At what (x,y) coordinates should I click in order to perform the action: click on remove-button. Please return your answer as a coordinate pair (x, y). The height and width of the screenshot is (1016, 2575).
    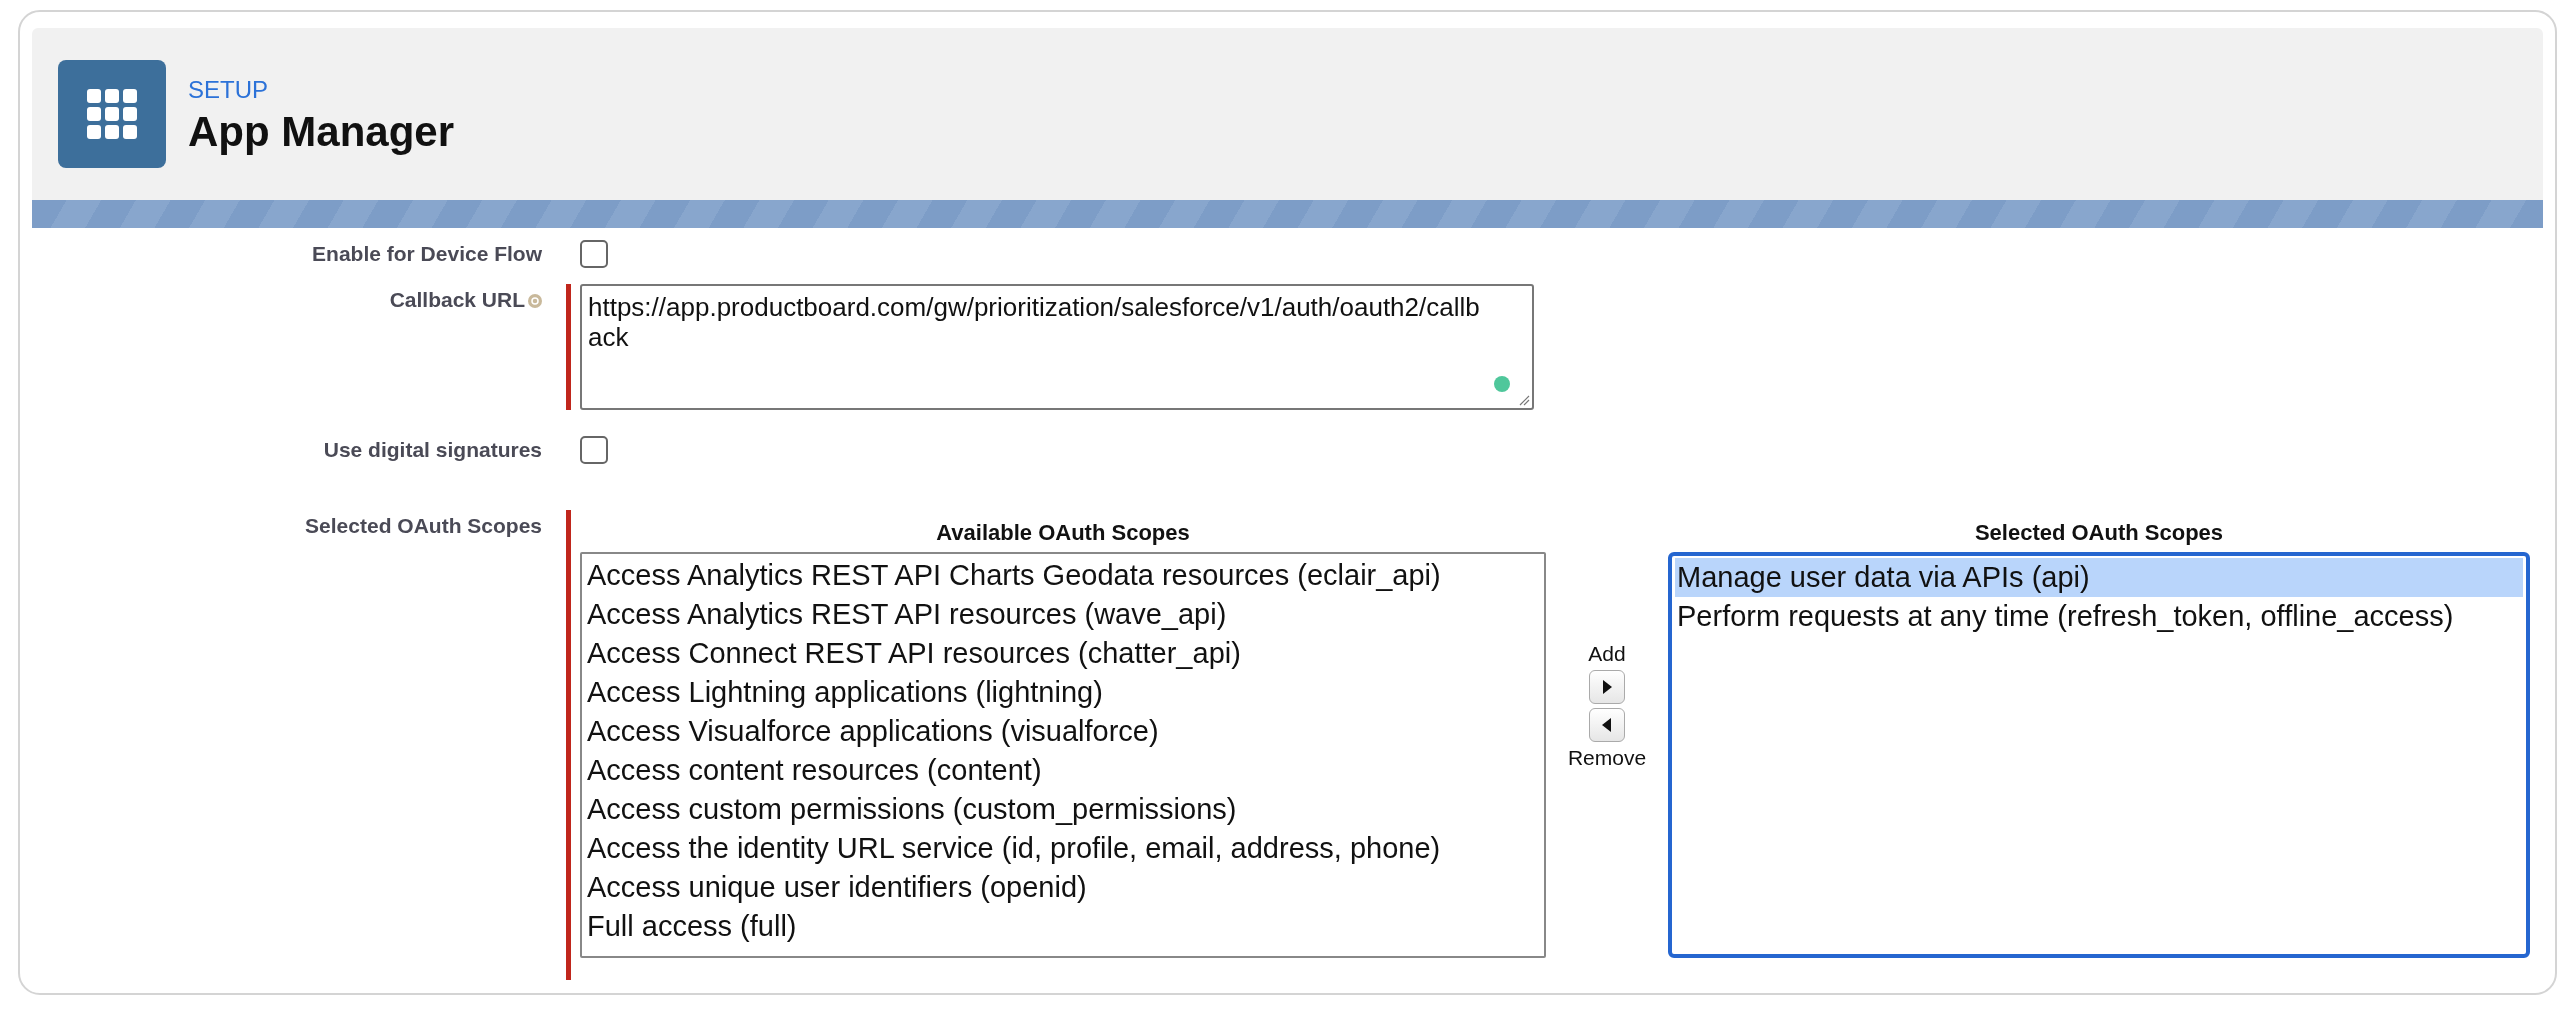
    Looking at the image, I should click on (1607, 725).